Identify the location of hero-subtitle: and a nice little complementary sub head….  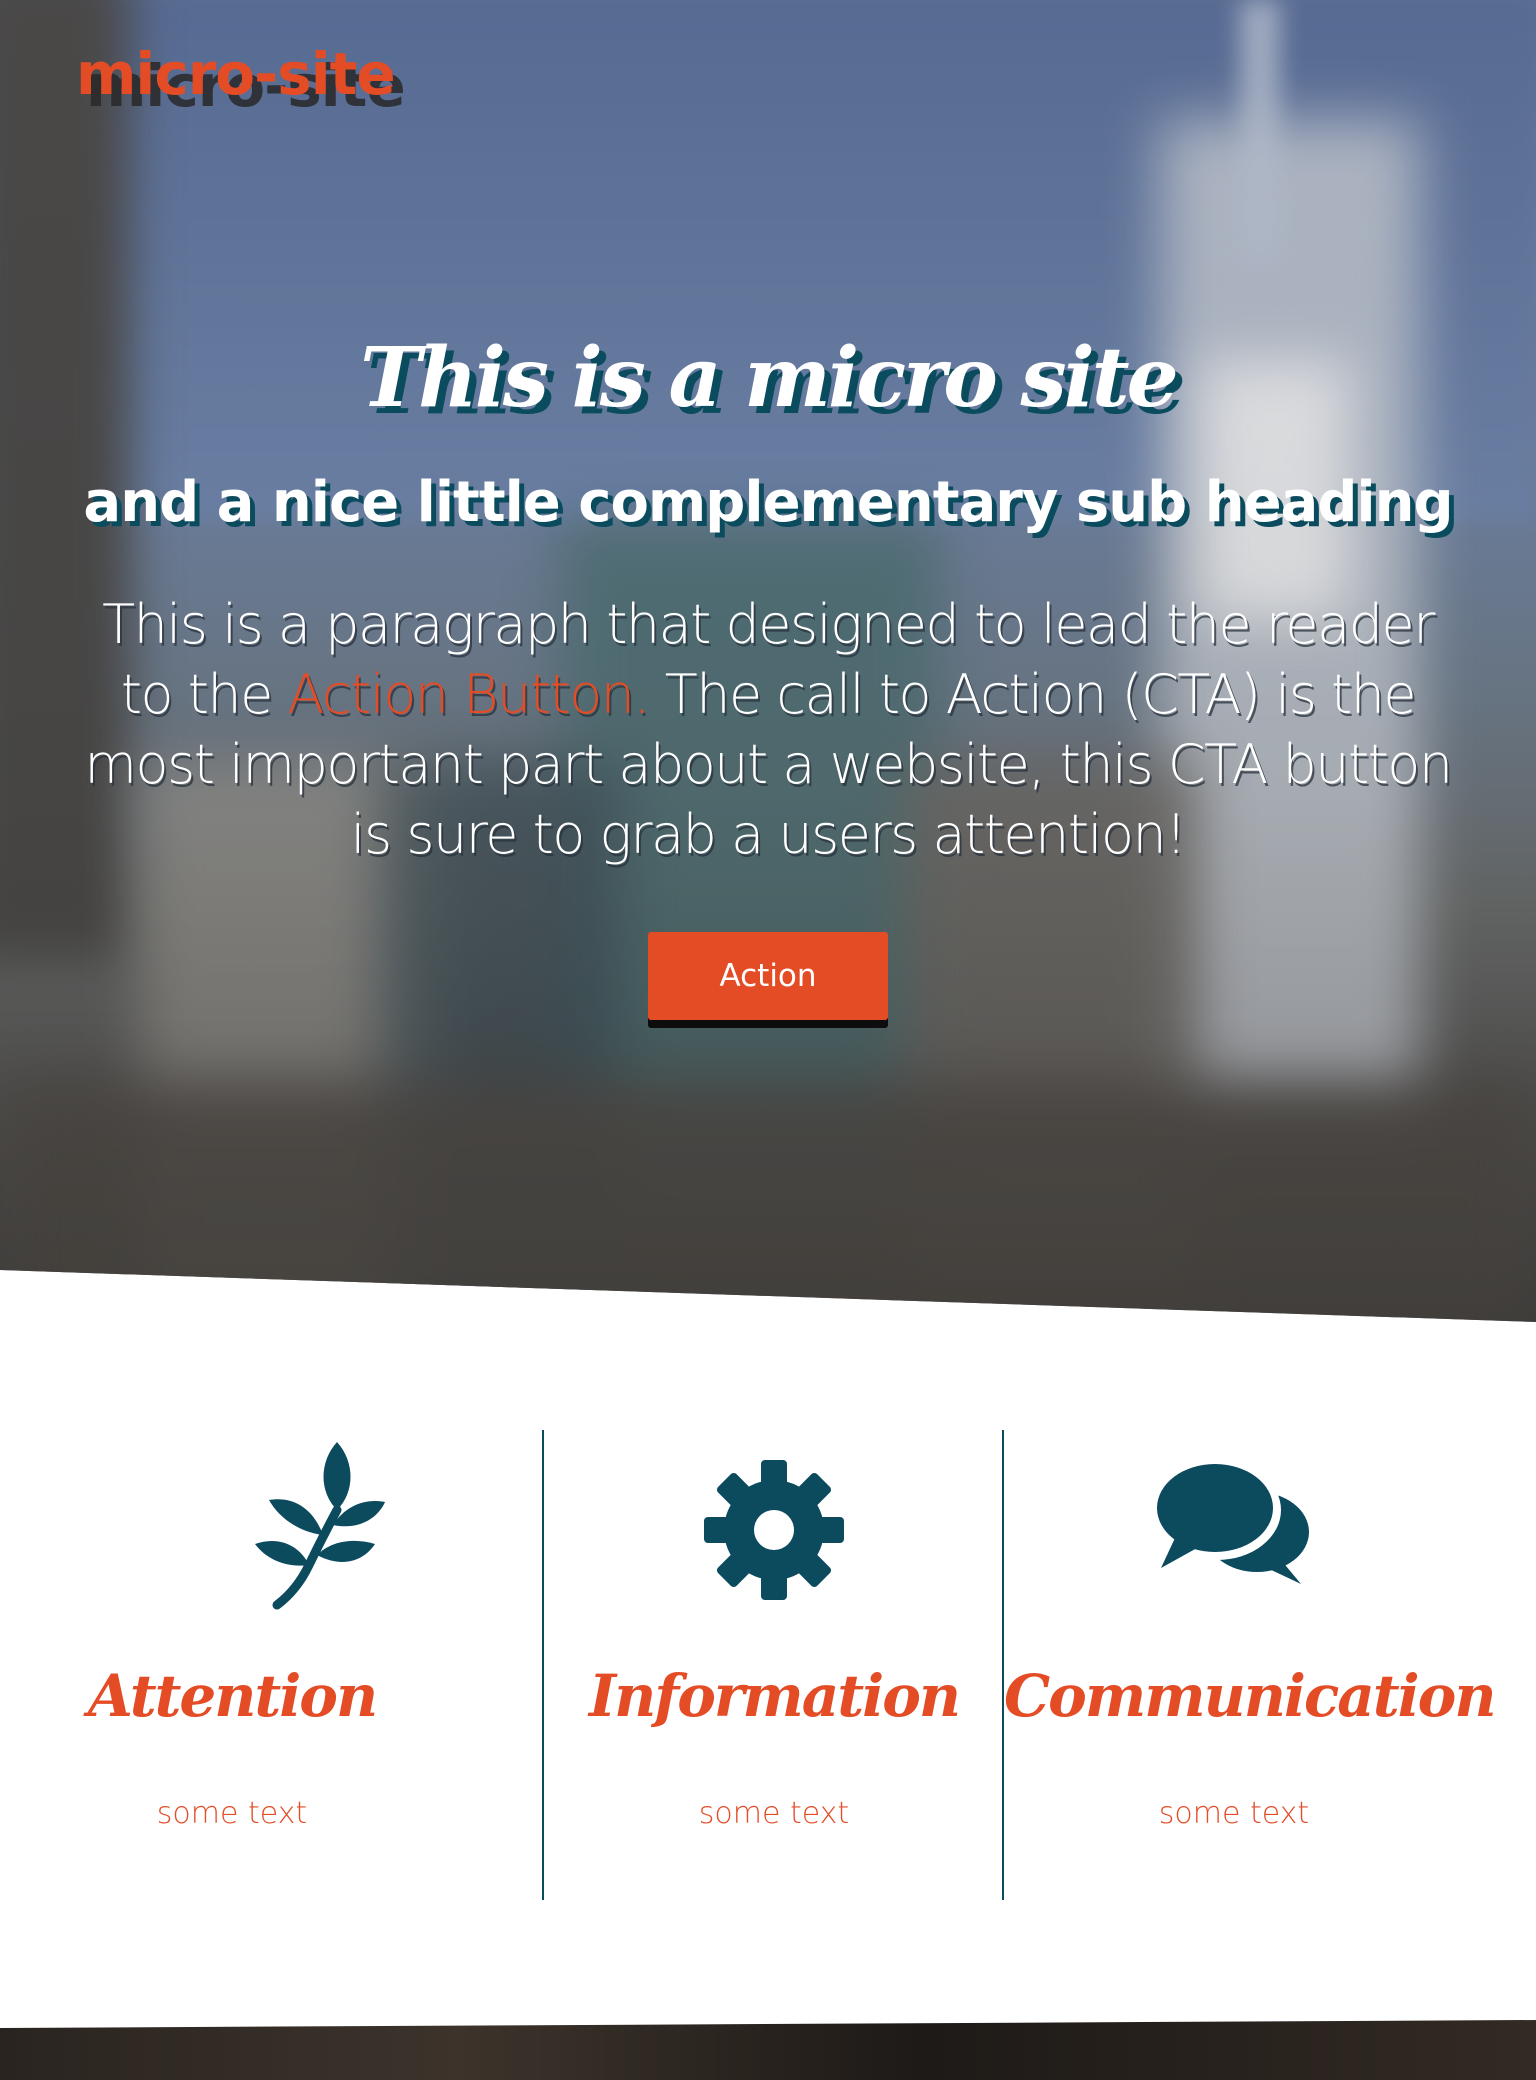
(768, 502).